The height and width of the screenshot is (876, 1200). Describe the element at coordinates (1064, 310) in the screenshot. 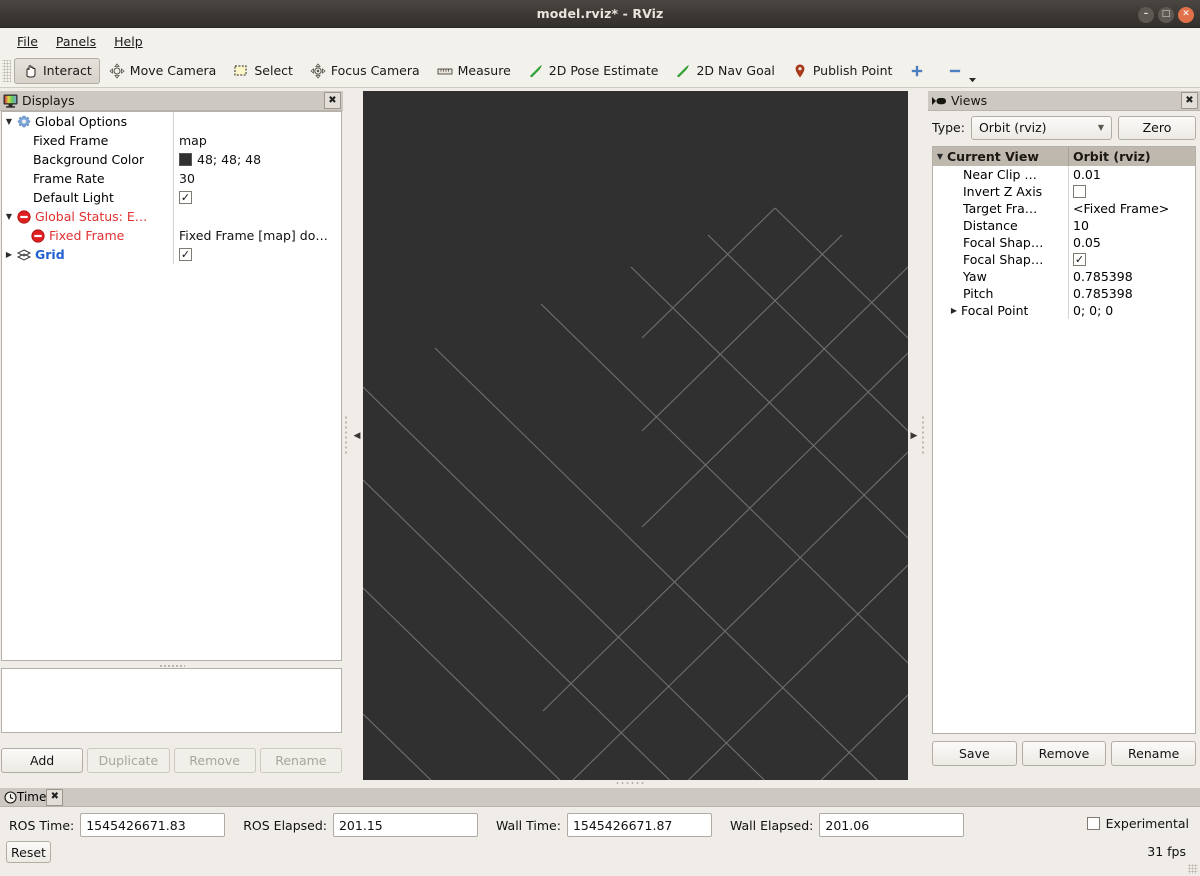

I see `views-tree-row: Focal Point 0; 0; 0` at that location.